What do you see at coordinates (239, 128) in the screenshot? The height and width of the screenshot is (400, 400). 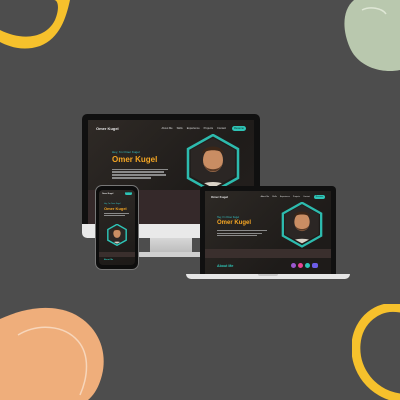 I see `desktop-resume-button: Resume` at bounding box center [239, 128].